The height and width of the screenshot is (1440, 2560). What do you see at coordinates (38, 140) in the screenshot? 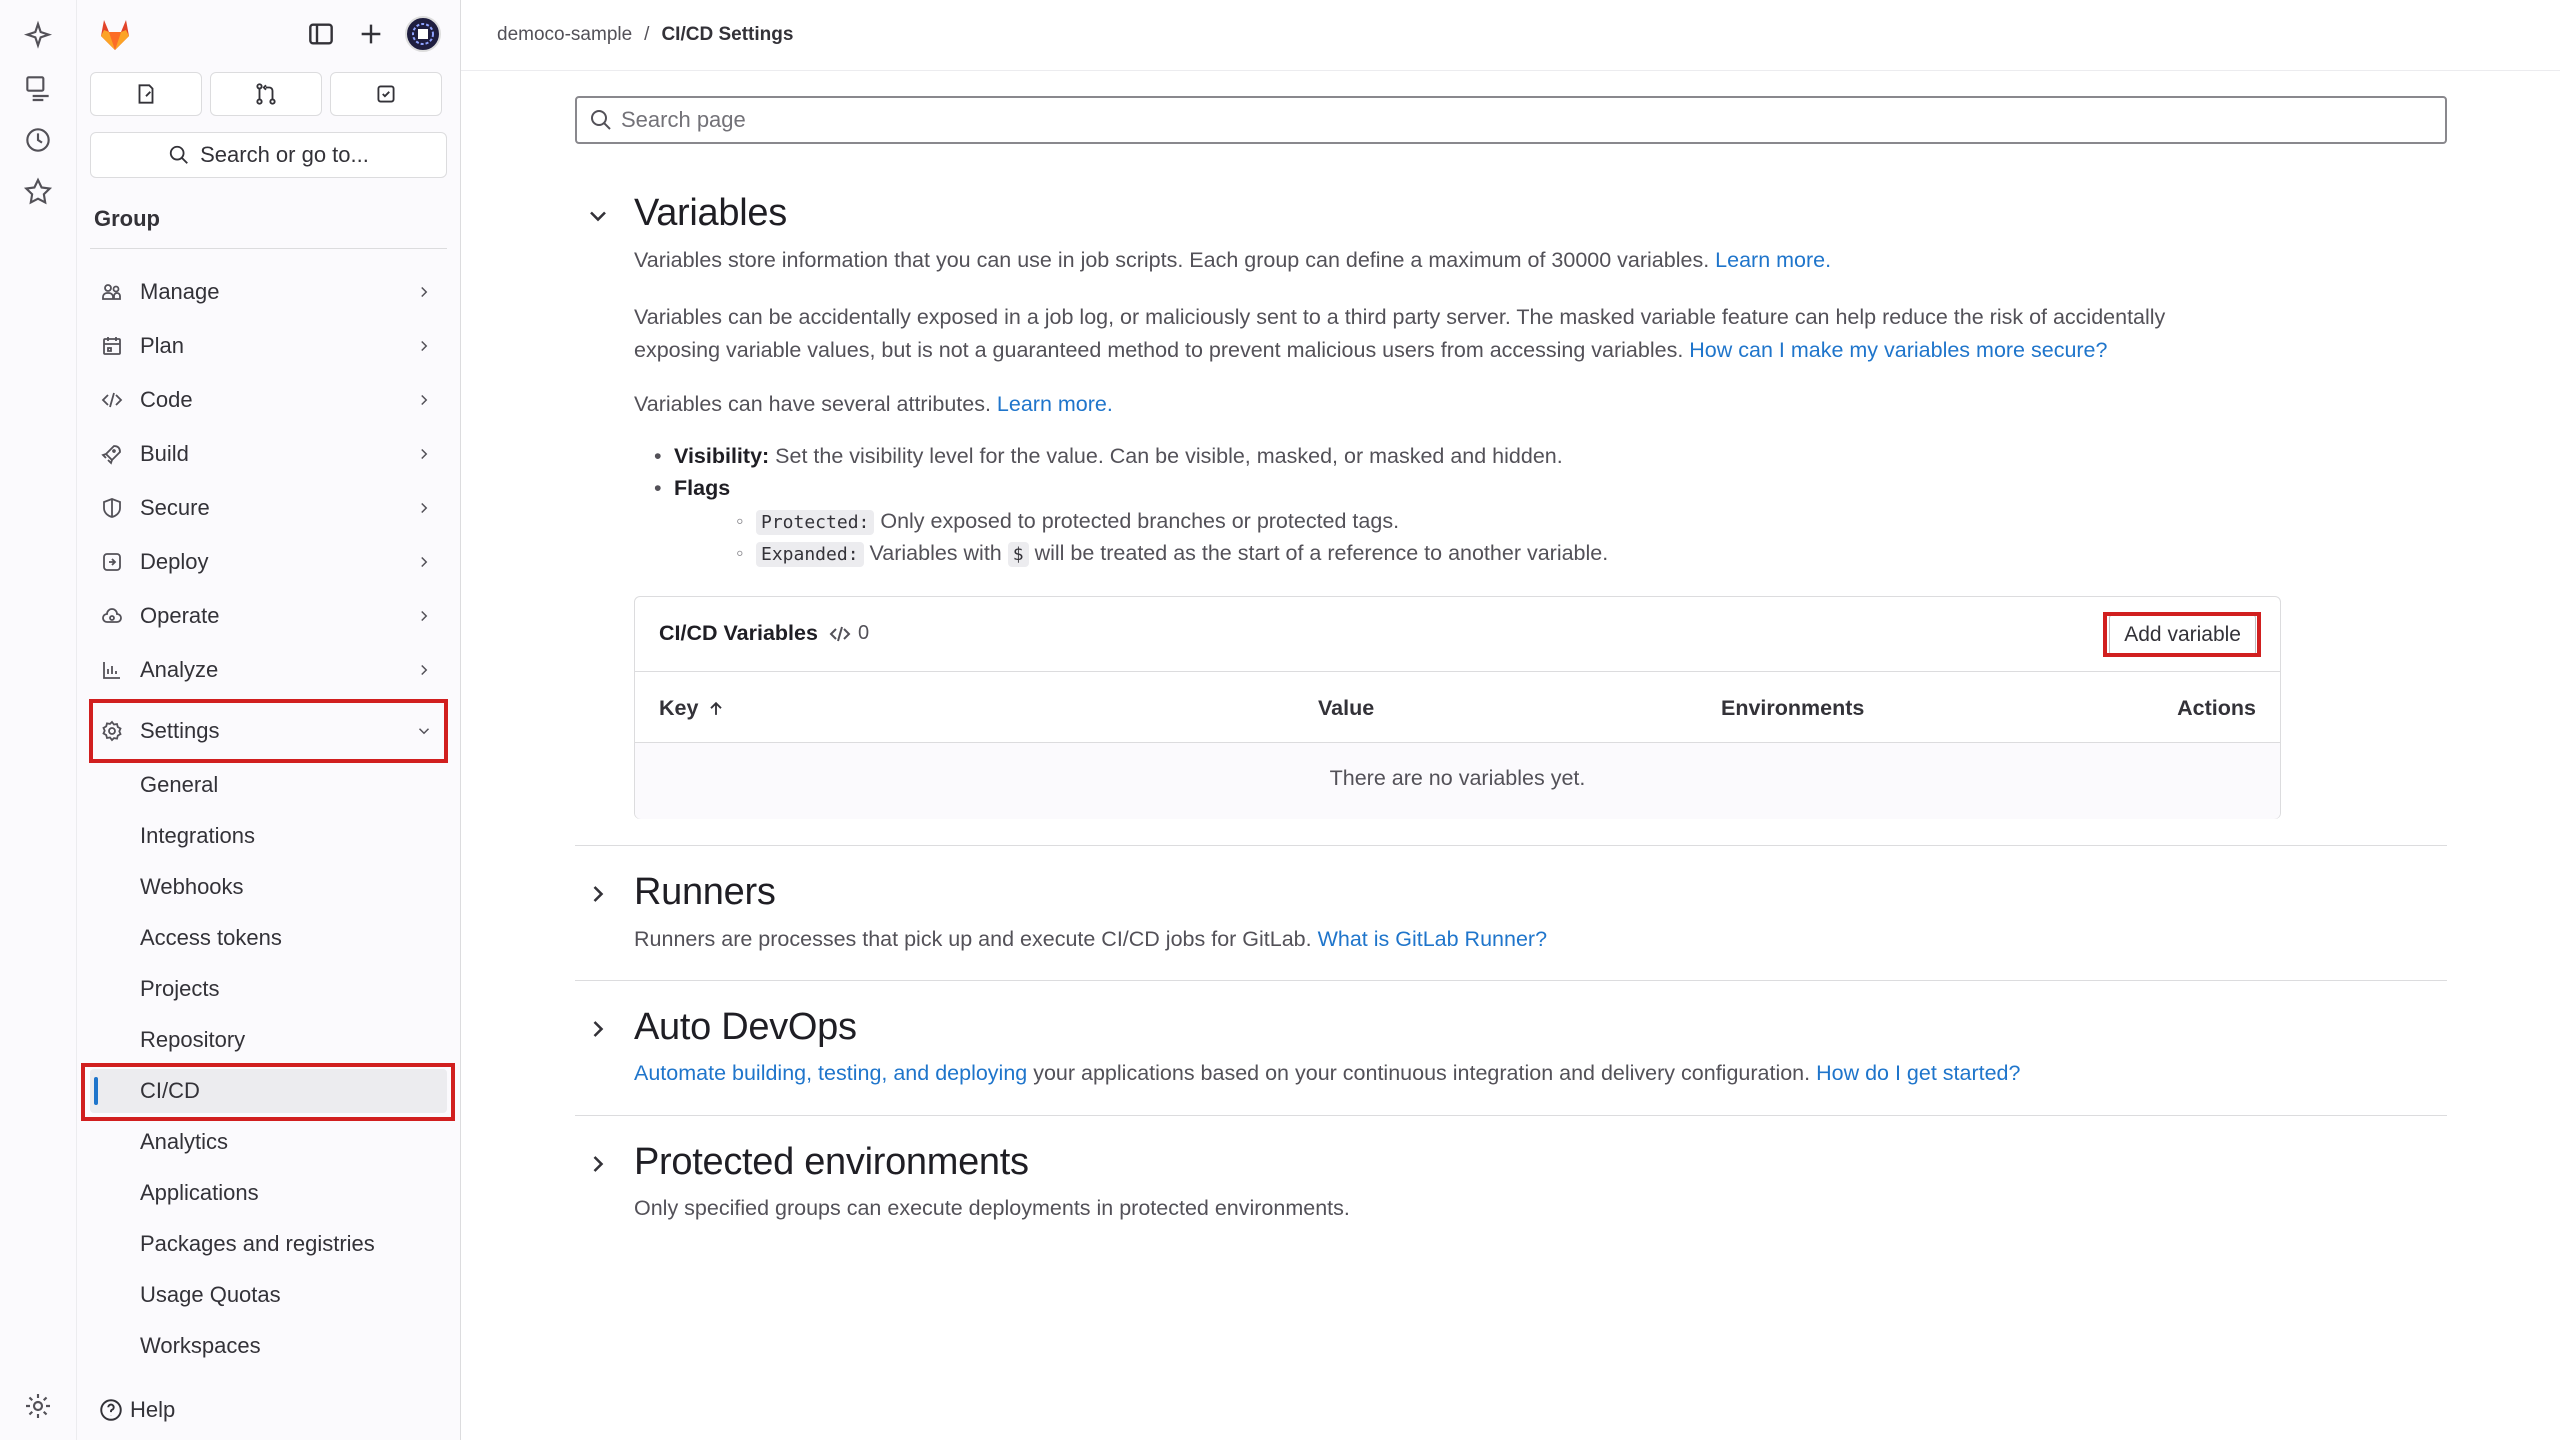
I see `history-icon` at bounding box center [38, 140].